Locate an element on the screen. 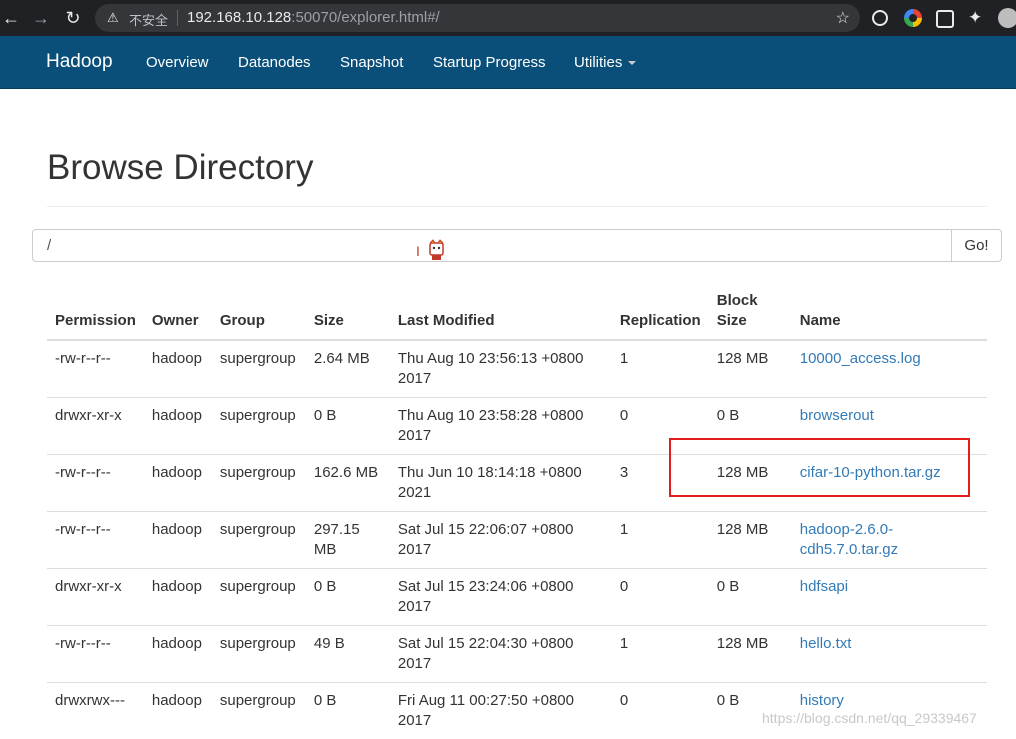  watermark-text: https://blog.csdn.net/qq_29339467 is located at coordinates (869, 718).